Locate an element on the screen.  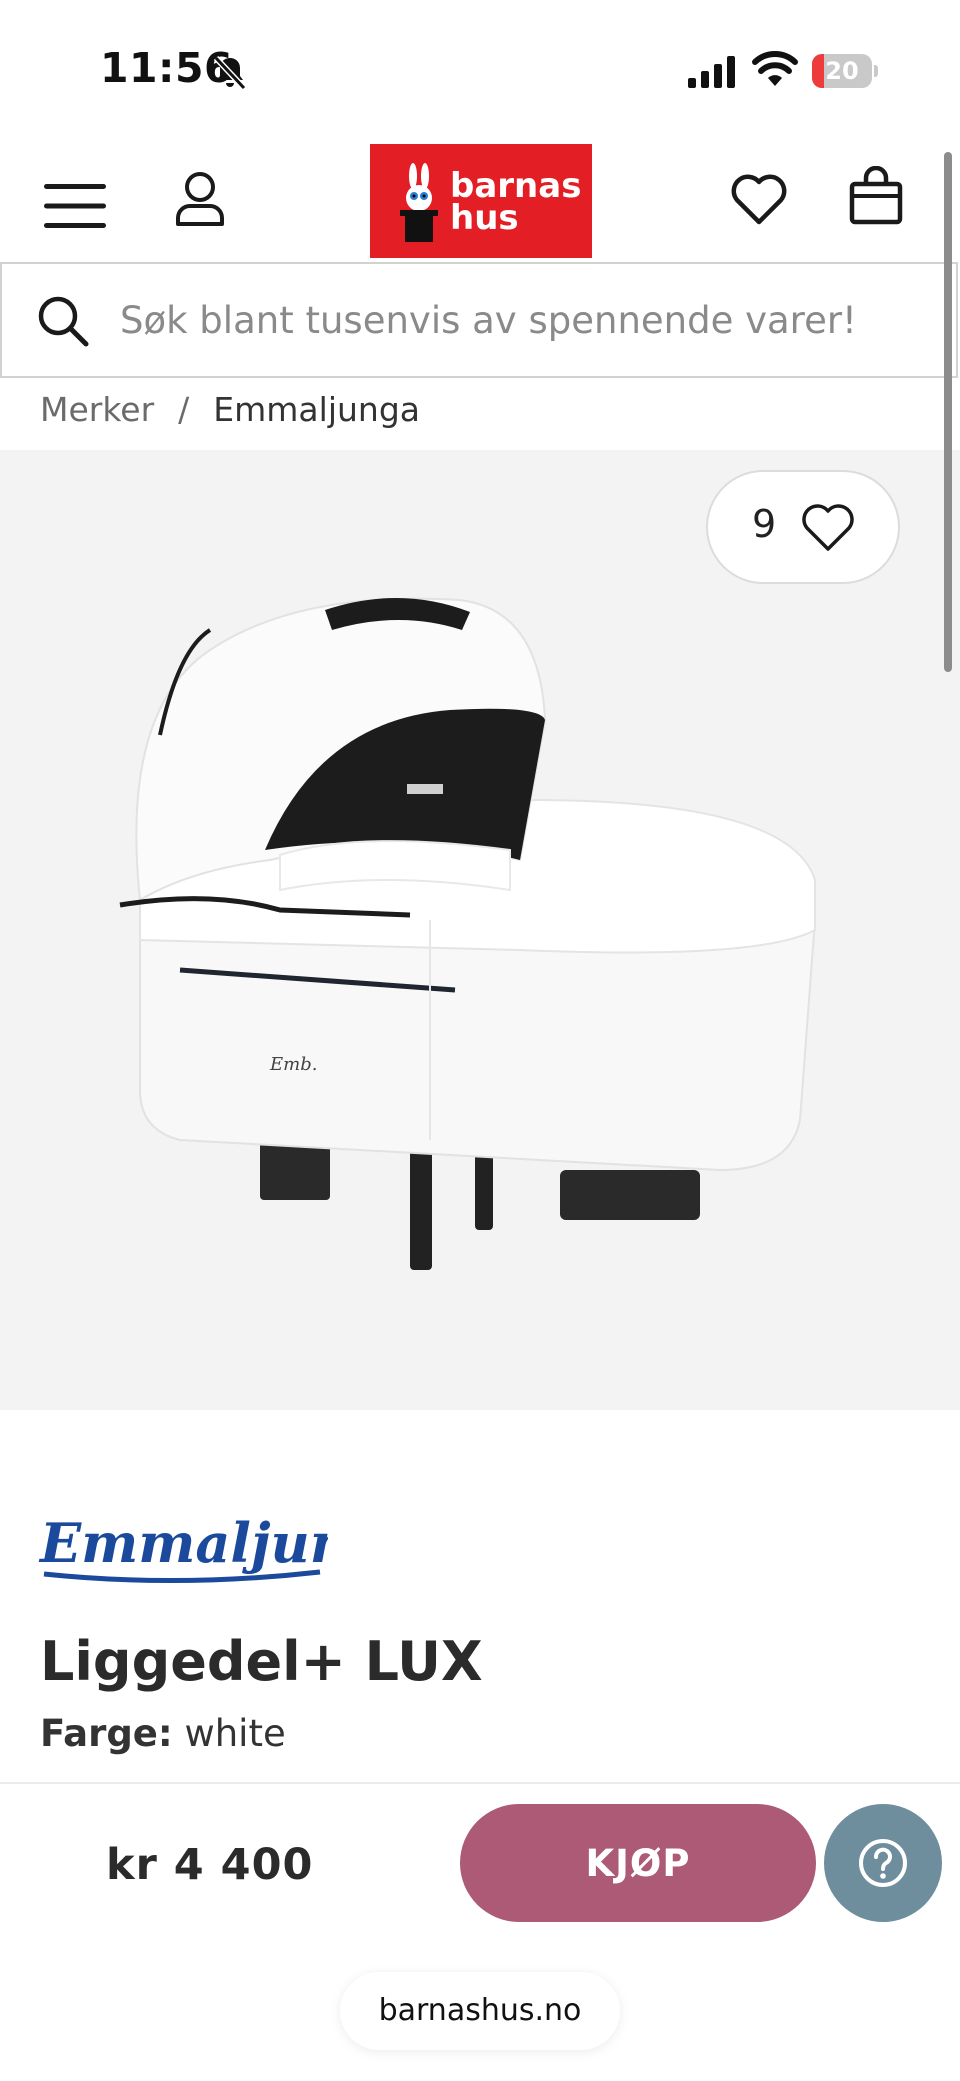
color-value: white is located at coordinates (235, 1733).